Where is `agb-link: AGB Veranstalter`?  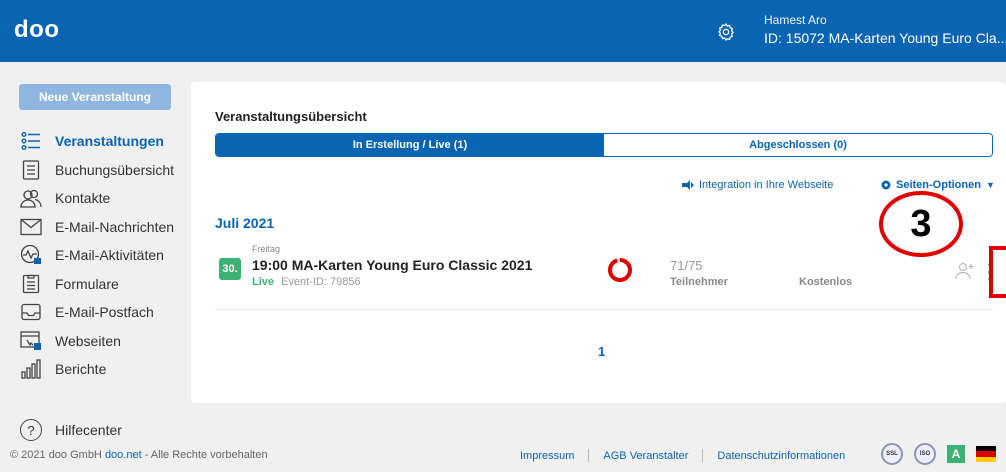
agb-link: AGB Veranstalter is located at coordinates (645, 456).